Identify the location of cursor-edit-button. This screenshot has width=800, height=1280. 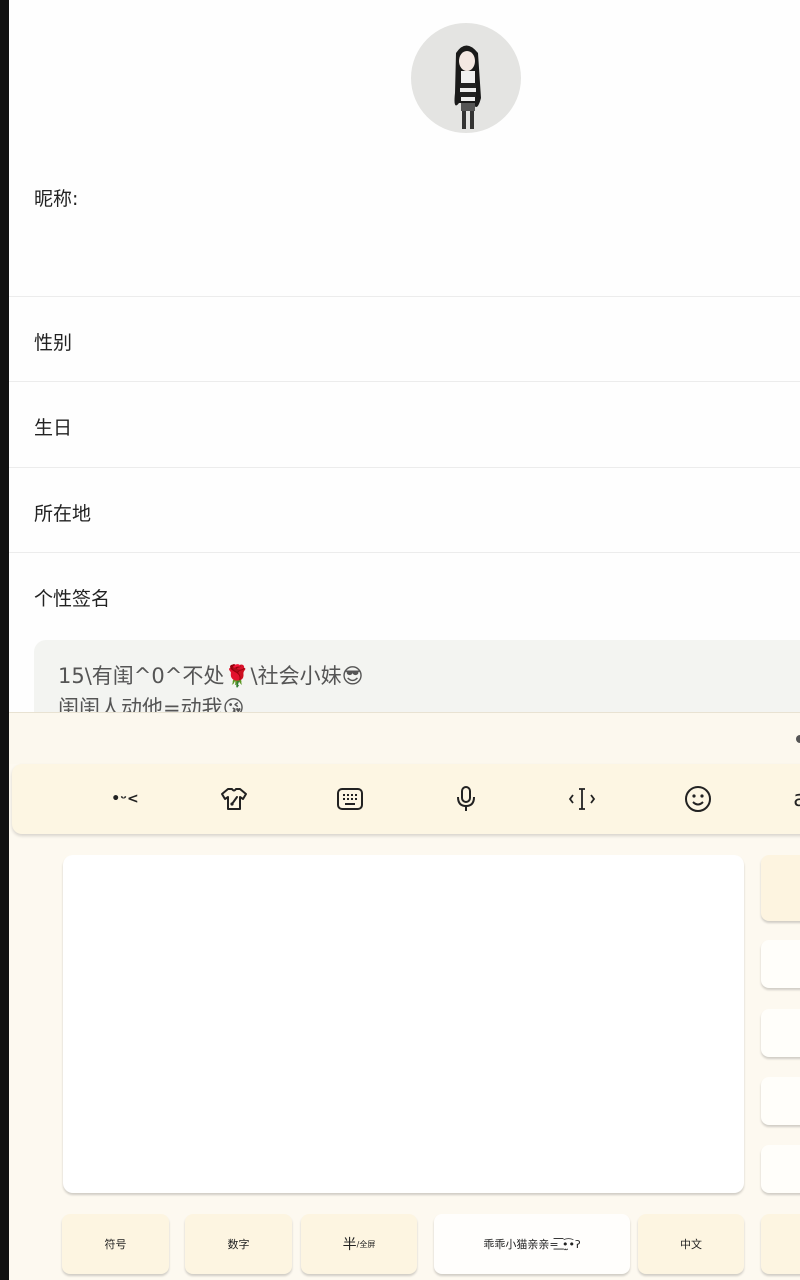
(582, 799).